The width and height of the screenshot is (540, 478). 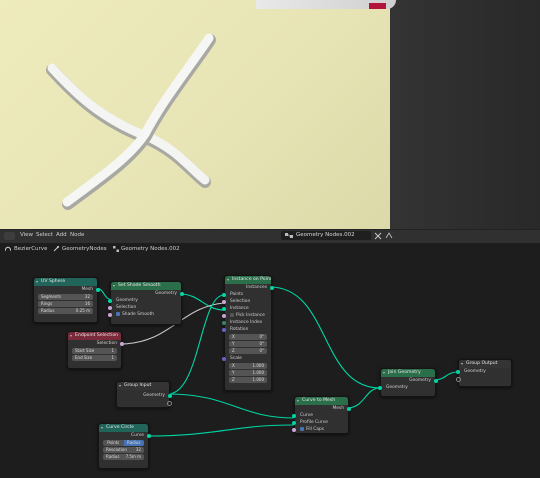 What do you see at coordinates (26, 235) in the screenshot?
I see `menu-view: View` at bounding box center [26, 235].